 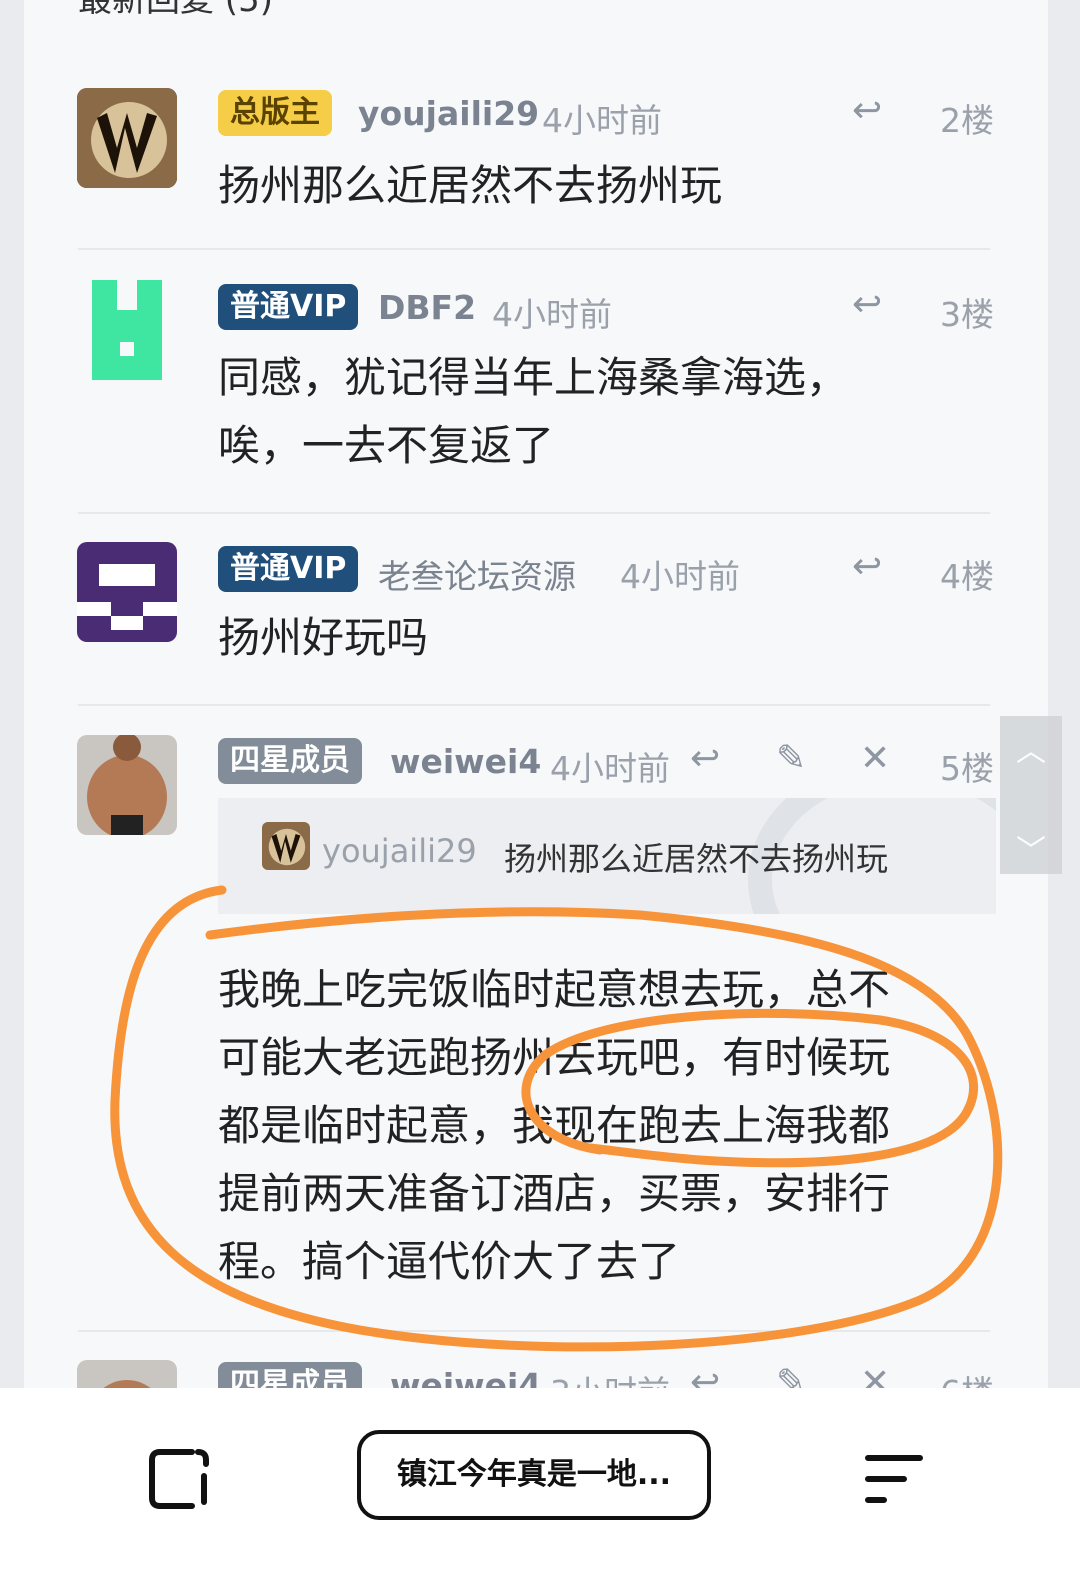 What do you see at coordinates (175, 10) in the screenshot?
I see `section-title: 最新回复 (5)` at bounding box center [175, 10].